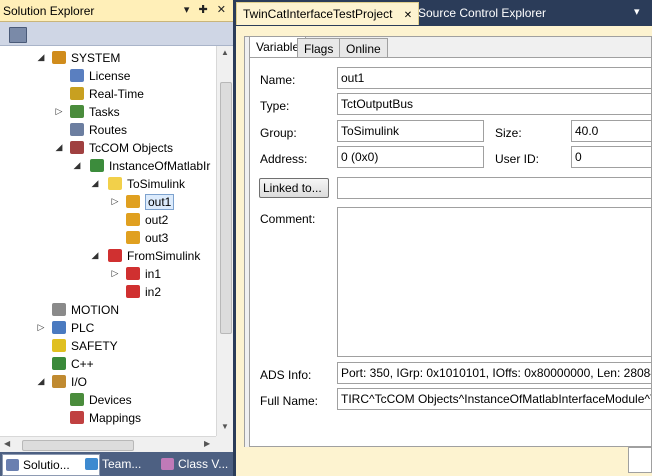  I want to click on solution-explorer-toolbar, so click(116, 34).